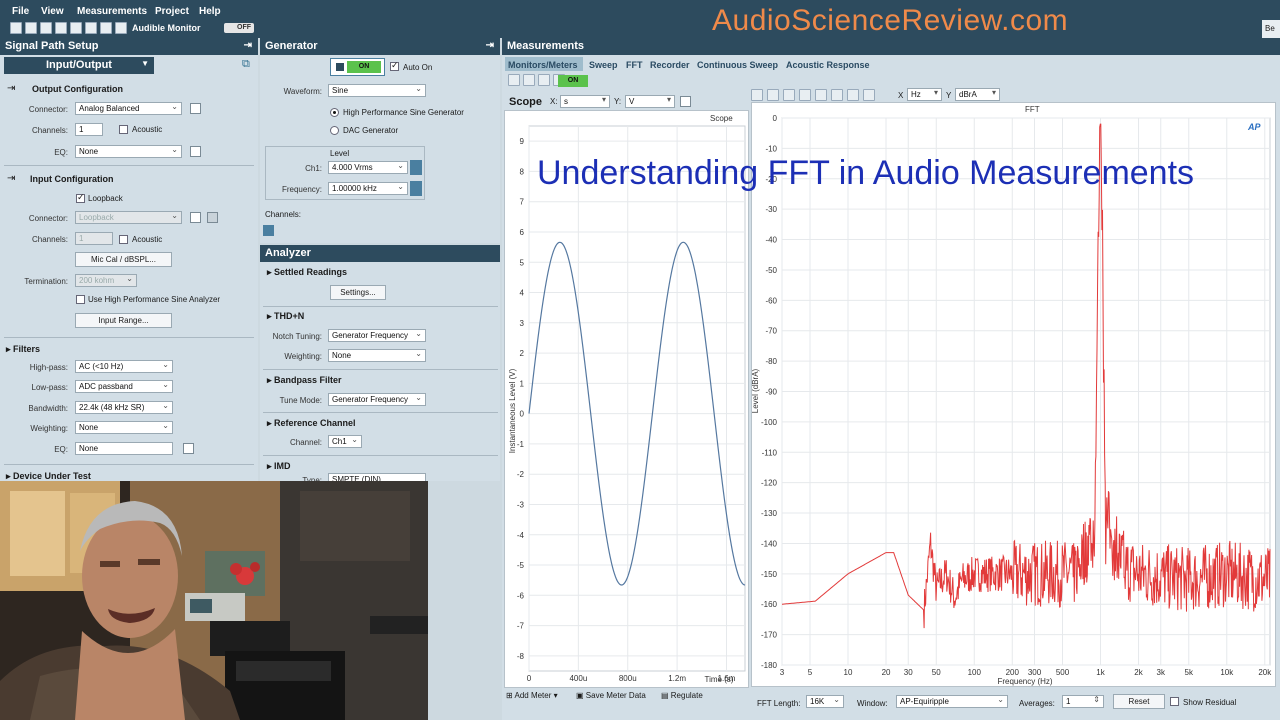 The width and height of the screenshot is (1280, 720). What do you see at coordinates (1174, 701) in the screenshot?
I see `show-residual-checkbox` at bounding box center [1174, 701].